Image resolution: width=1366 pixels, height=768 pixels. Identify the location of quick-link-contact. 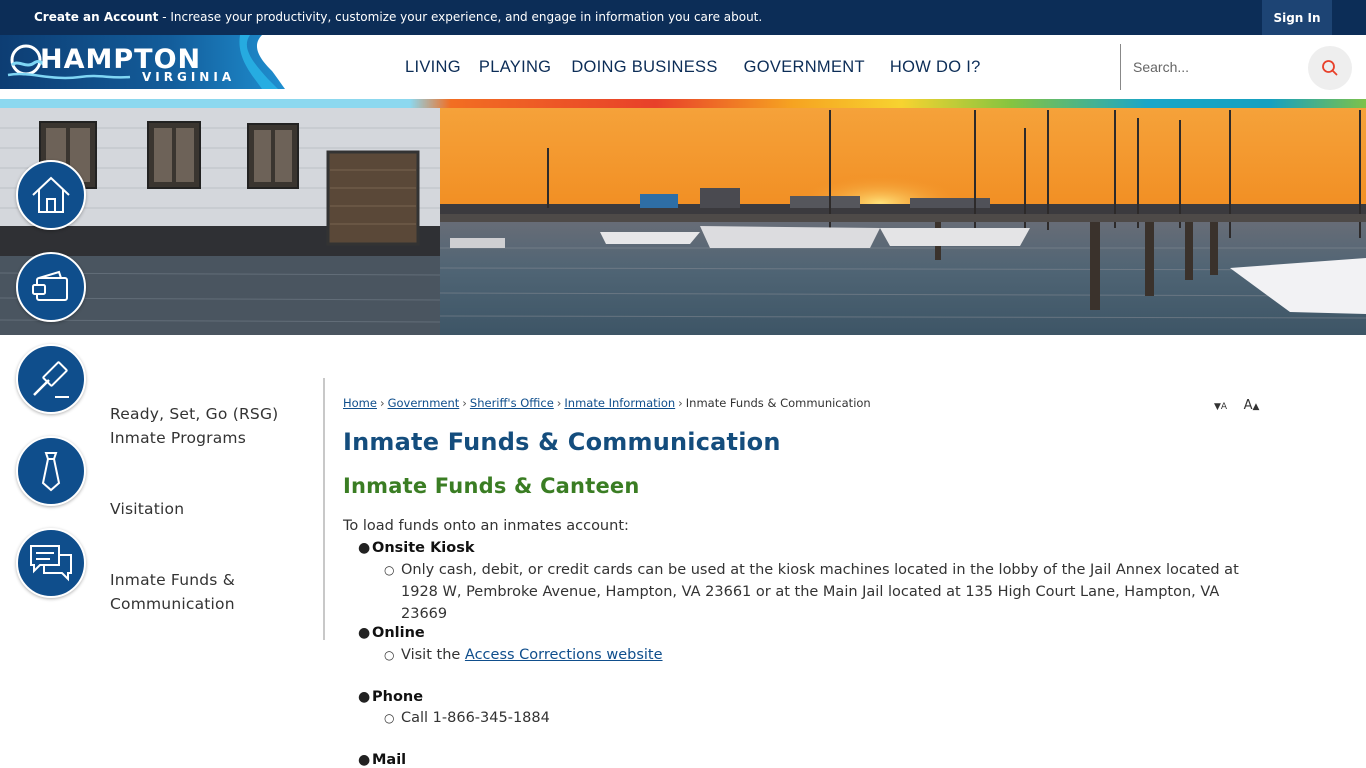
(51, 563).